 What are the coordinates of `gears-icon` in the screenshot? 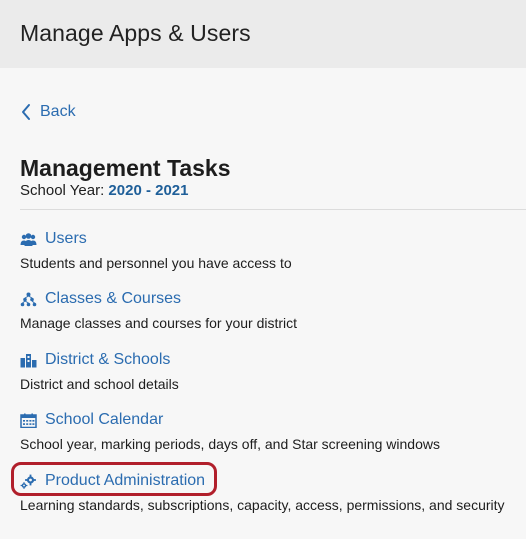 It's located at (28, 481).